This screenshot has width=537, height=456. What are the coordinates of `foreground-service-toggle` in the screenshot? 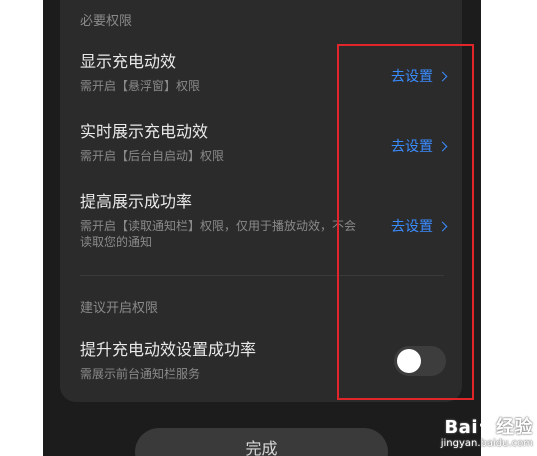 It's located at (420, 361).